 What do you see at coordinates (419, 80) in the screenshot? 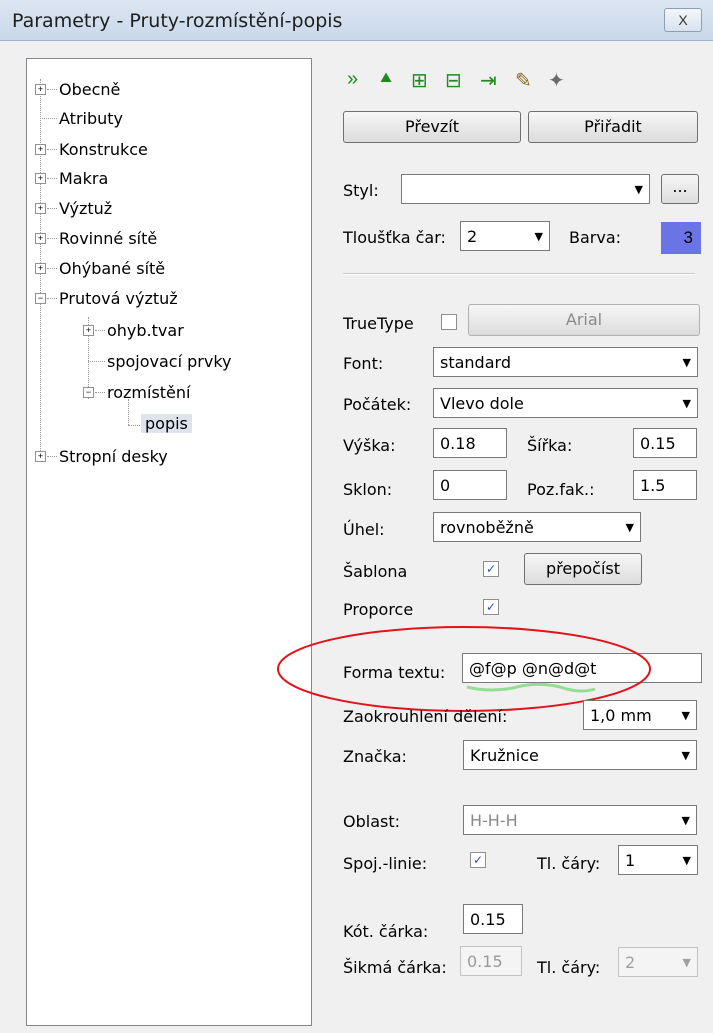
I see `grid-add-icon: ⊞` at bounding box center [419, 80].